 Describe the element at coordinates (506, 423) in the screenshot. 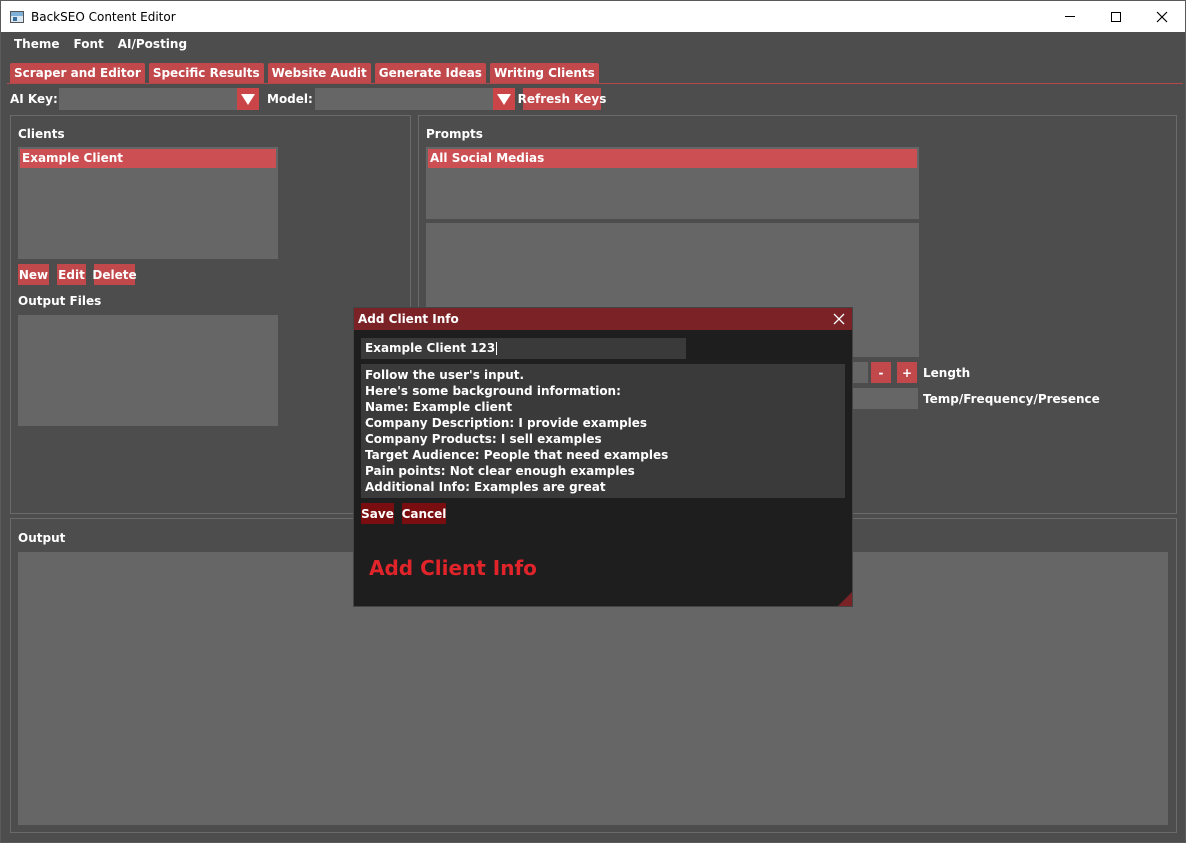

I see `client-info-line: Company Description: I provide examples` at that location.